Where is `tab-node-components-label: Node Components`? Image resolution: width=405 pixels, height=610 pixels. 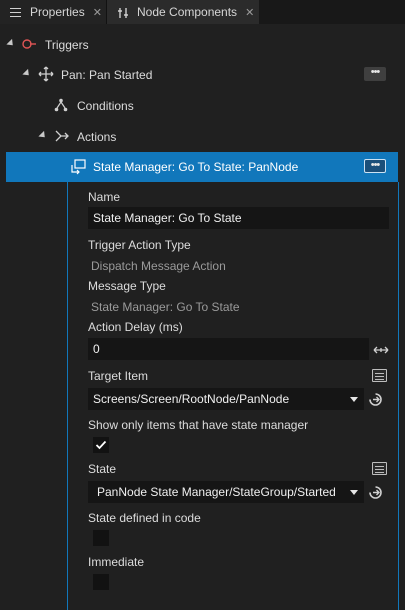 tab-node-components-label: Node Components is located at coordinates (187, 12).